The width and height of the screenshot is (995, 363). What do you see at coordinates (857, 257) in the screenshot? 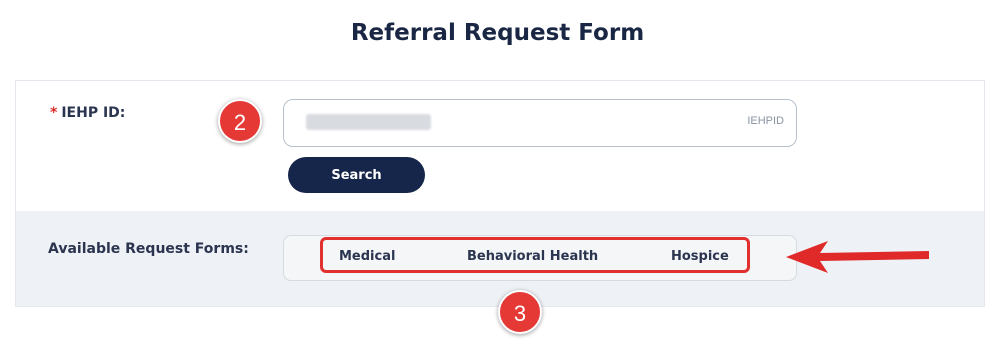
I see `arrow-left-icon` at bounding box center [857, 257].